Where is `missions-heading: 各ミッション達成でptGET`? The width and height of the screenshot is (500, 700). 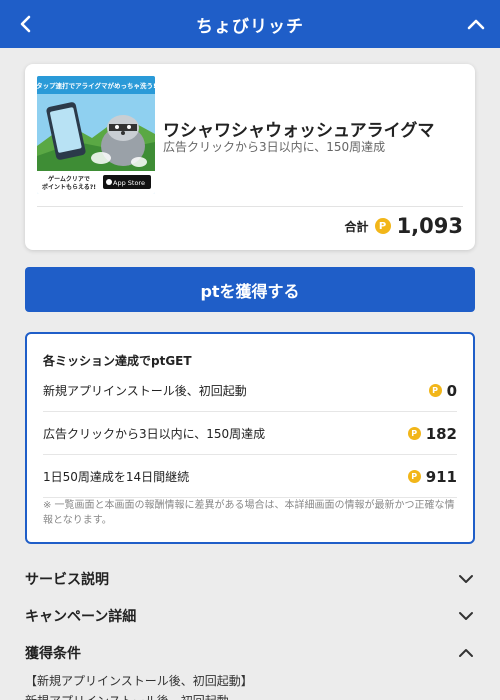 missions-heading: 各ミッション達成でptGET is located at coordinates (117, 361).